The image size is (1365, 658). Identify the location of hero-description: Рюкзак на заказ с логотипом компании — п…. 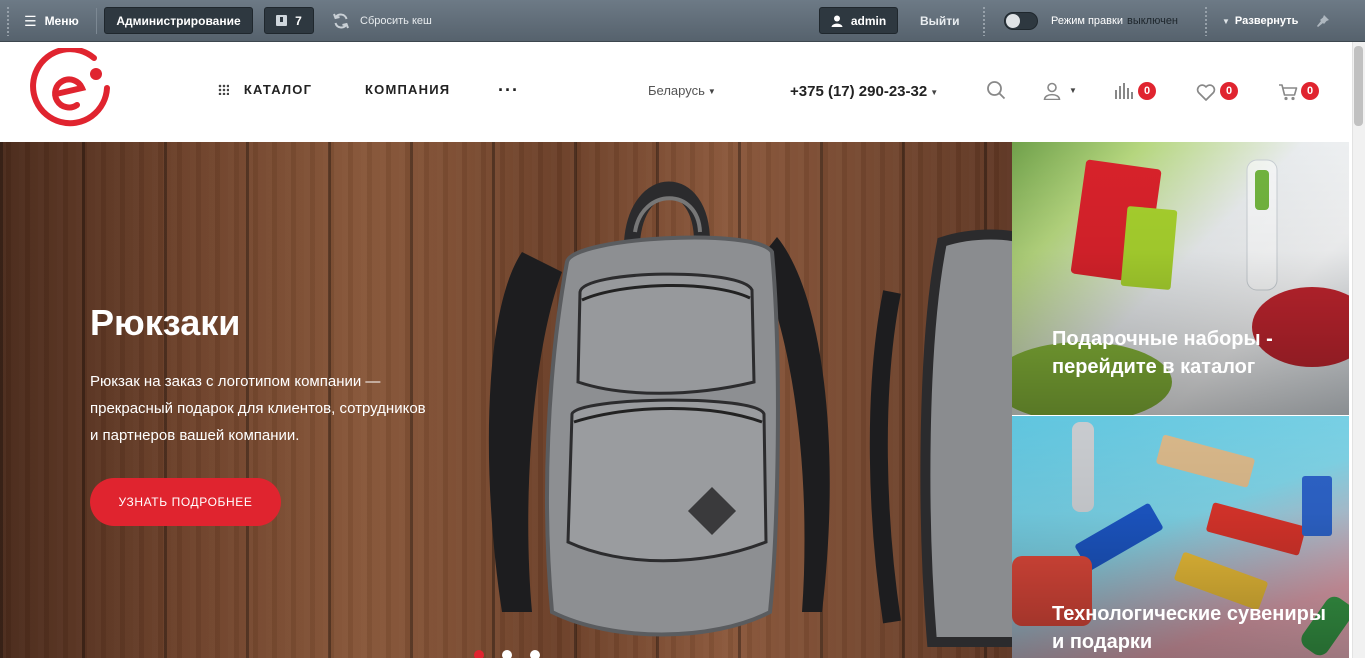
(258, 408).